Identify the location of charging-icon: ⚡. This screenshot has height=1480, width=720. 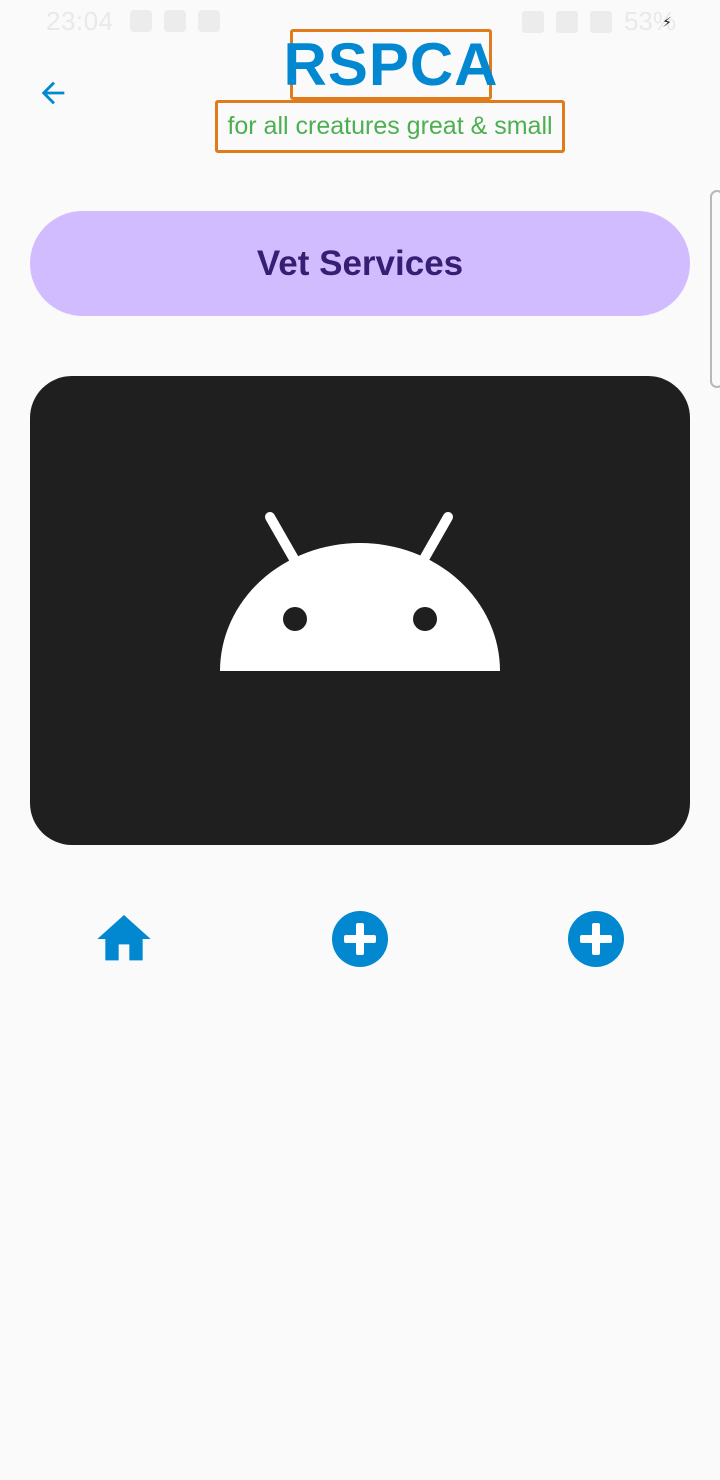
(667, 22).